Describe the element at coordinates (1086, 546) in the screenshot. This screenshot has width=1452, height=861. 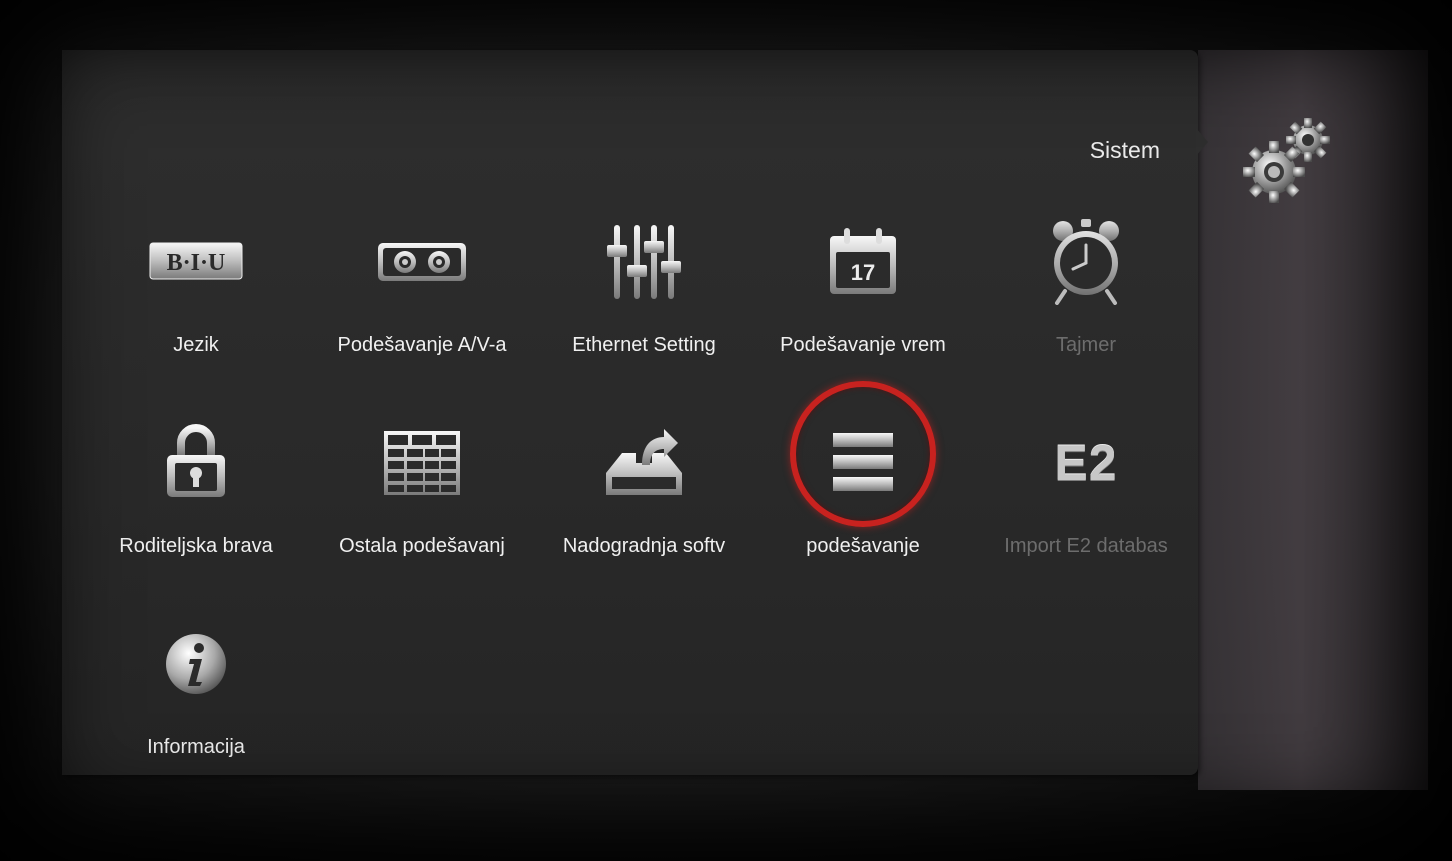
I see `menu-item-label: Import E2 databas` at that location.